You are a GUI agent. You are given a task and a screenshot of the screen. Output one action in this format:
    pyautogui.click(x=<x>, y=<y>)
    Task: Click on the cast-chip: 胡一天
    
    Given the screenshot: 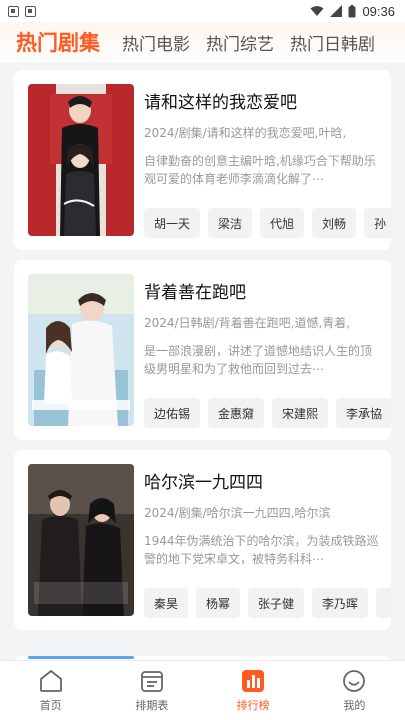 What is the action you would take?
    pyautogui.click(x=172, y=223)
    